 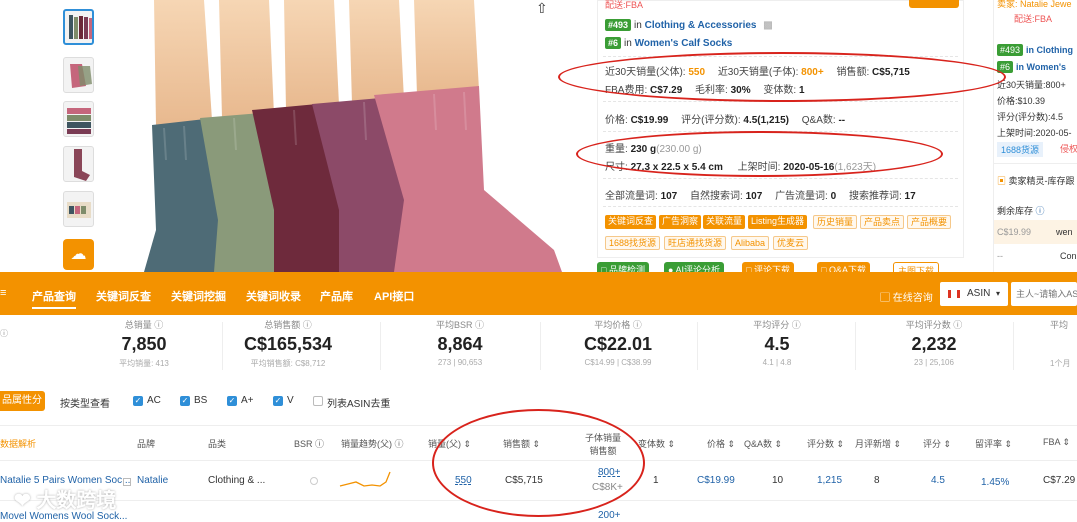 I want to click on download-icon: ☁, so click(x=78, y=254).